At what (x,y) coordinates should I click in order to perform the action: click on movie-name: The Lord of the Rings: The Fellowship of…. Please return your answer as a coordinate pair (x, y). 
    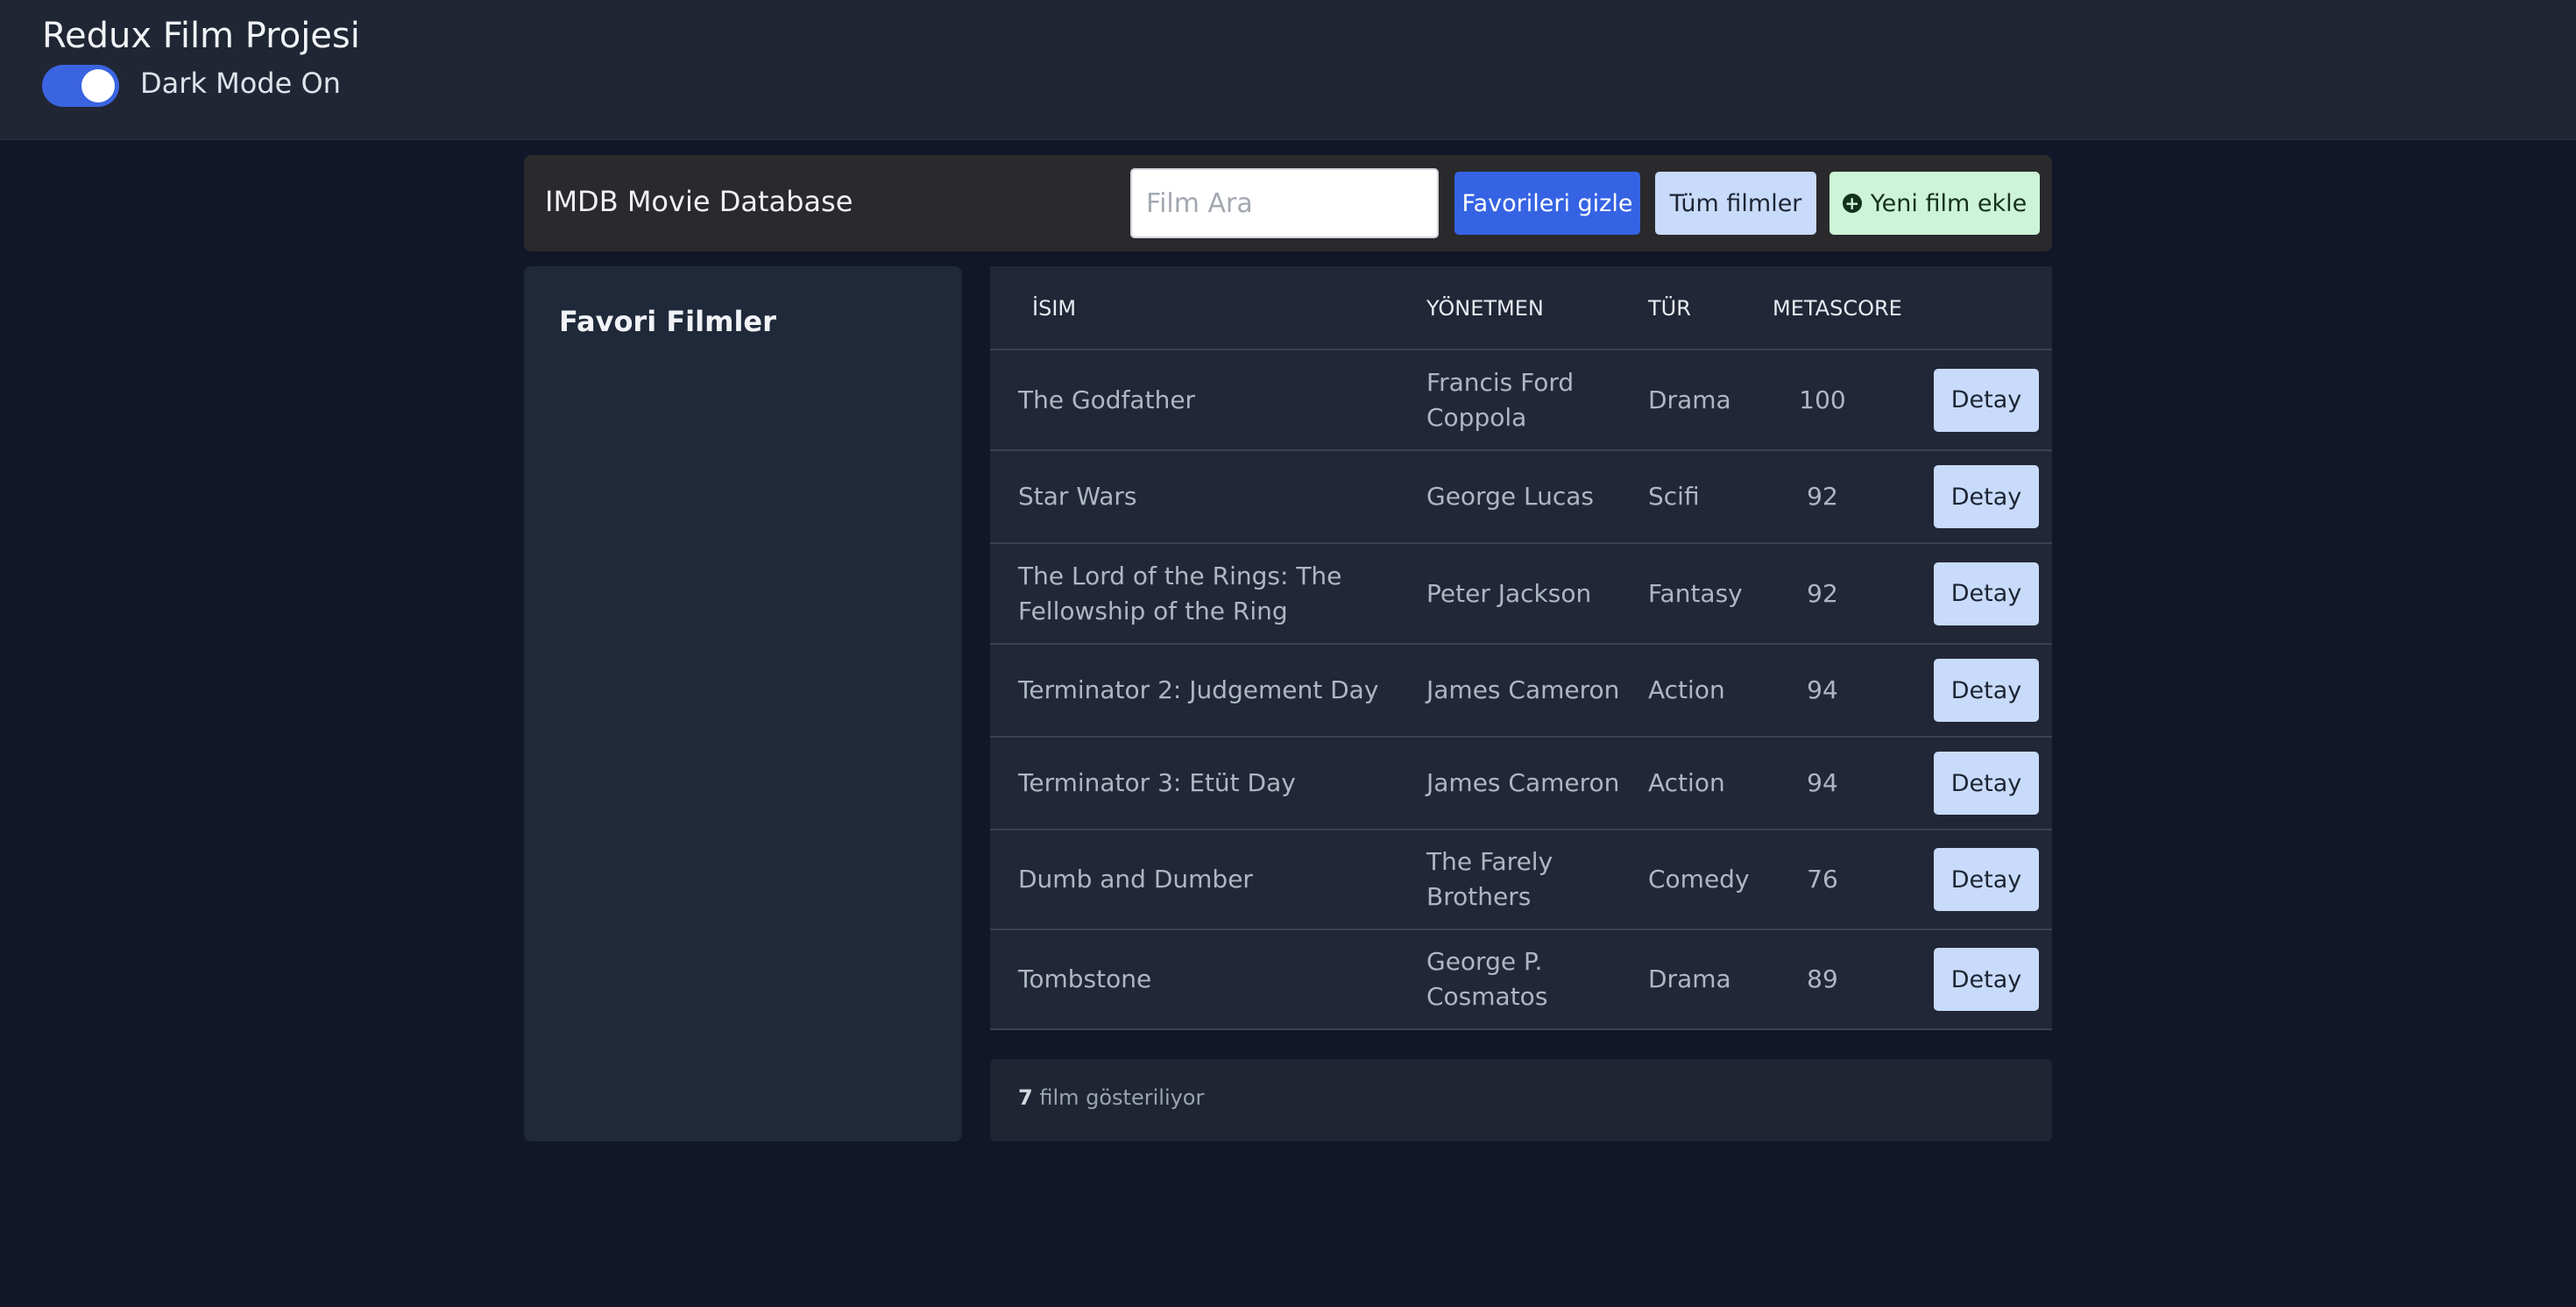
    Looking at the image, I should click on (1180, 593).